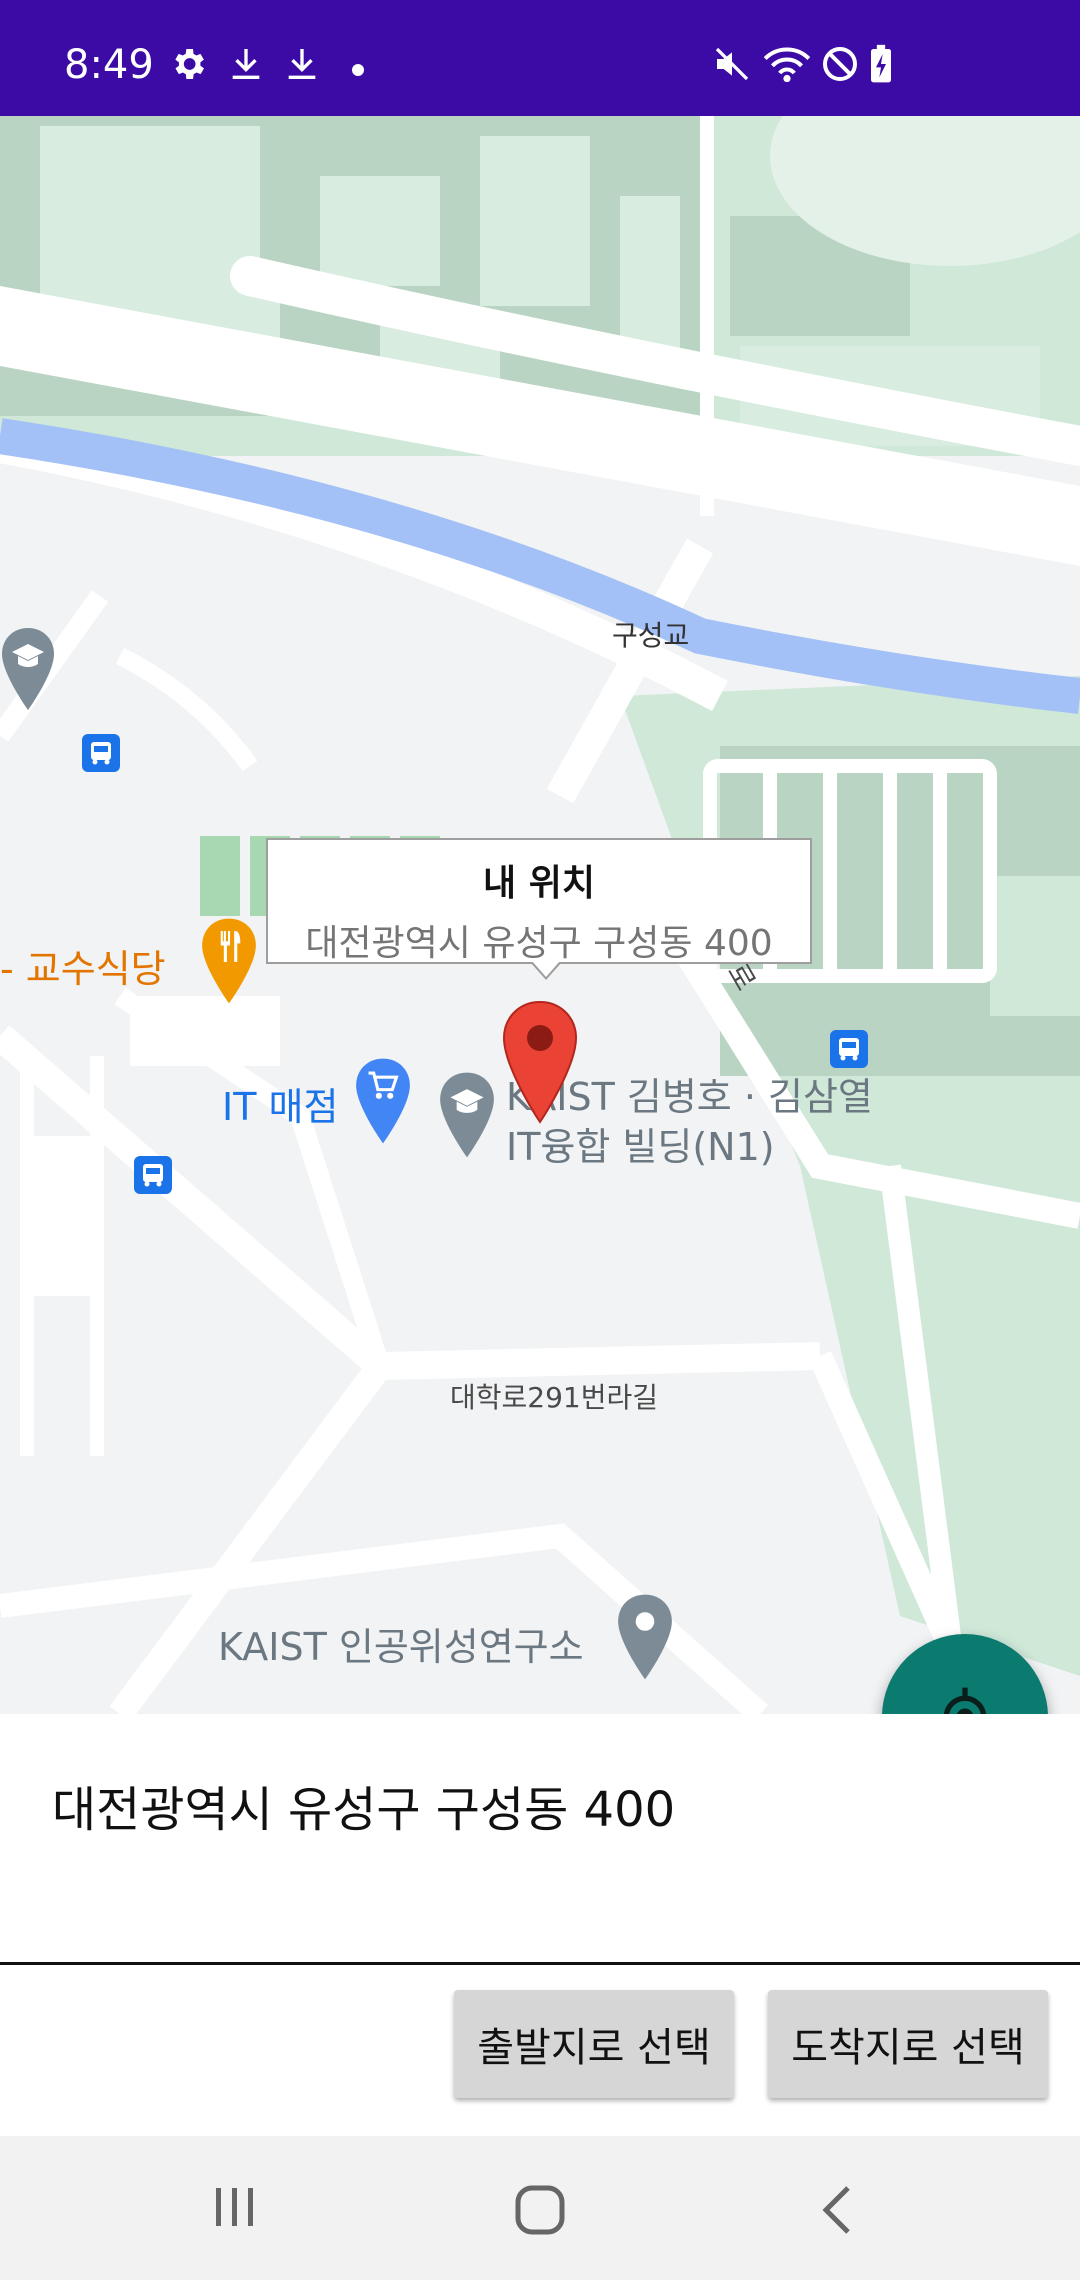 This screenshot has height=2280, width=1080. Describe the element at coordinates (364, 1810) in the screenshot. I see `selected-address: 대전광역시 유성구 구성동 400` at that location.